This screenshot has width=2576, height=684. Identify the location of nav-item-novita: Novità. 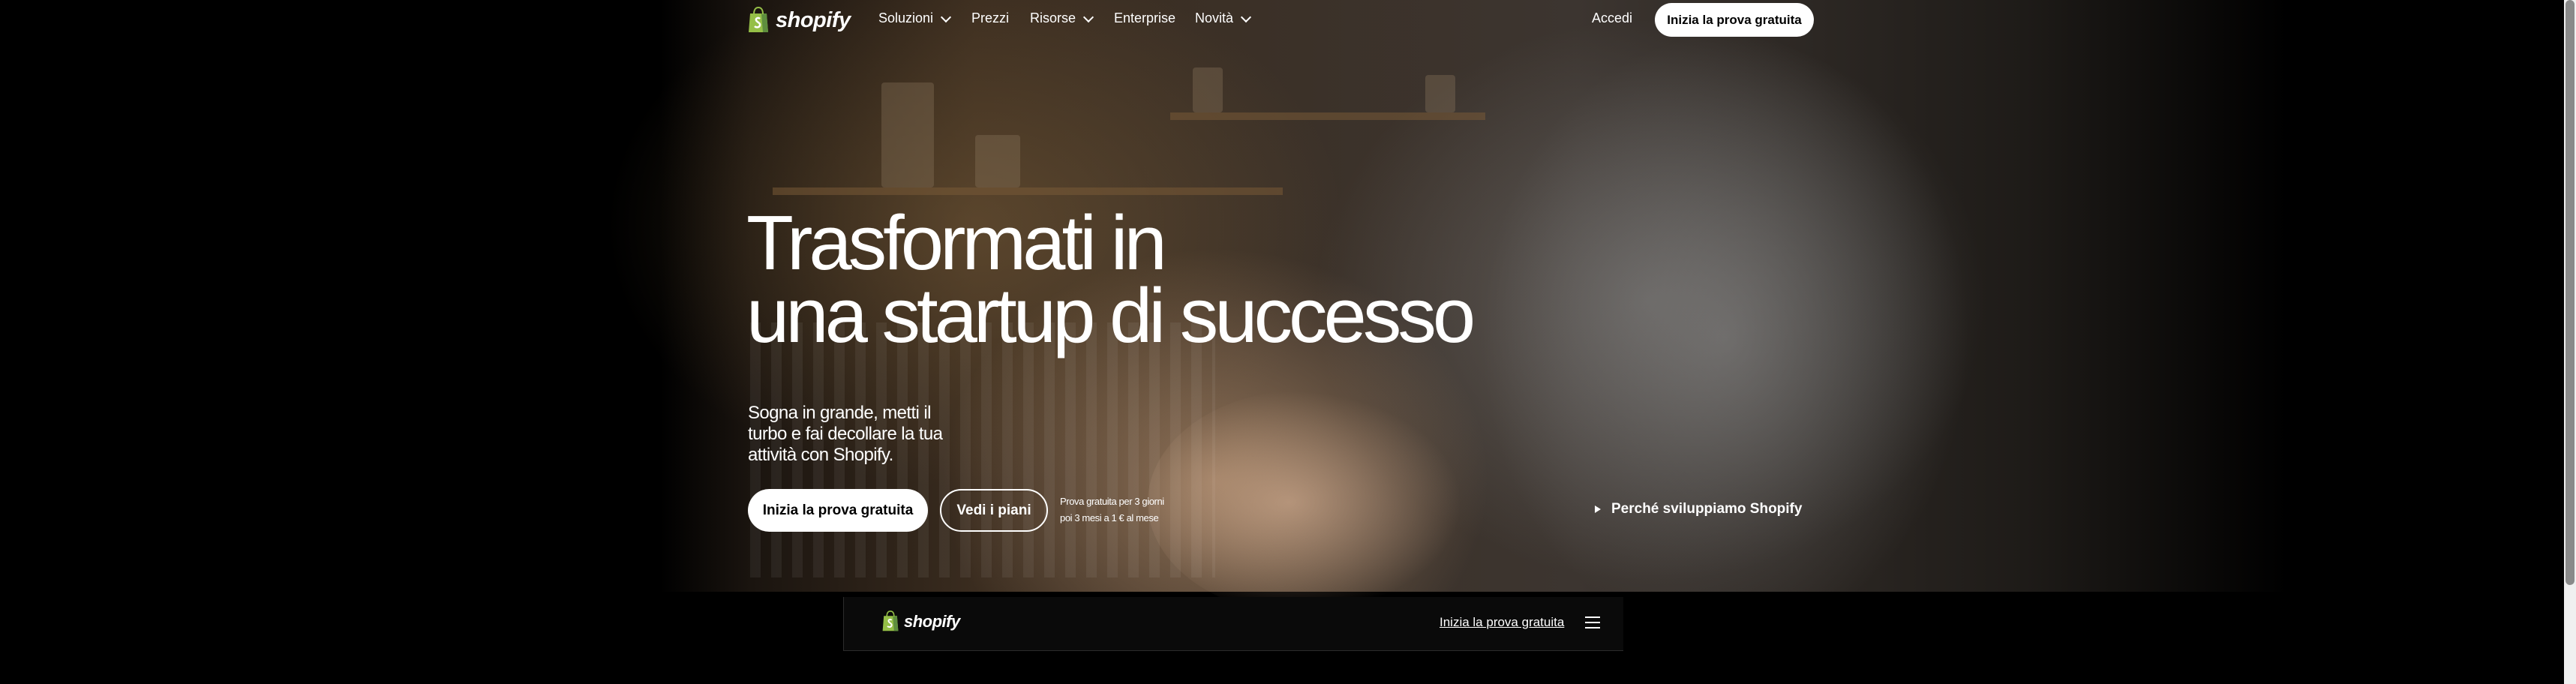
(1223, 18).